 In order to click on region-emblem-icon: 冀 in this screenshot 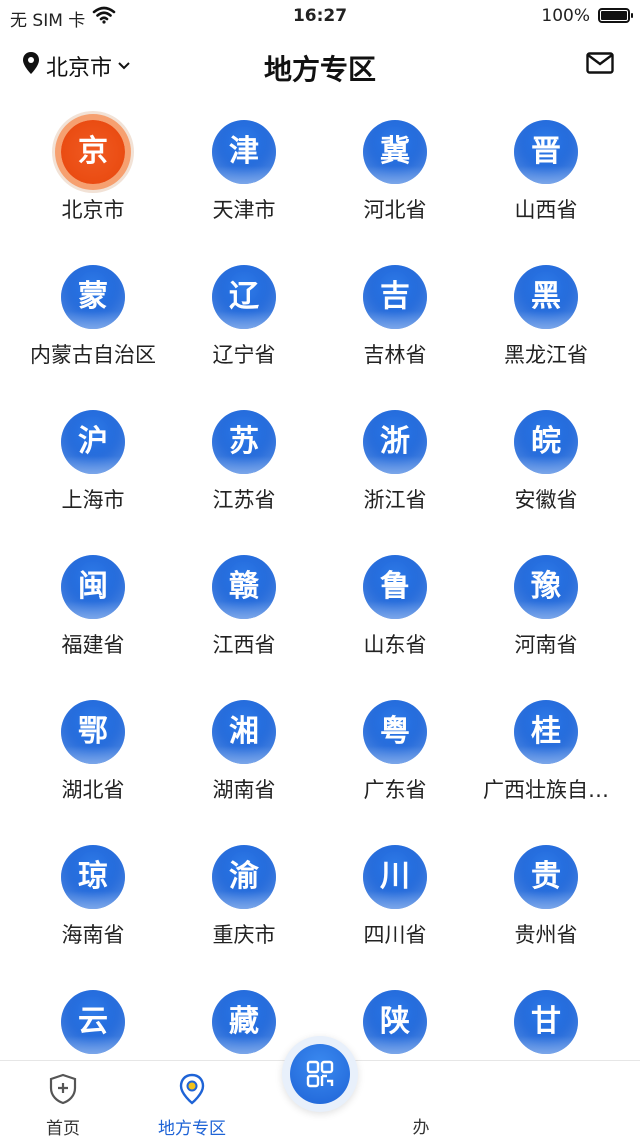, I will do `click(395, 152)`.